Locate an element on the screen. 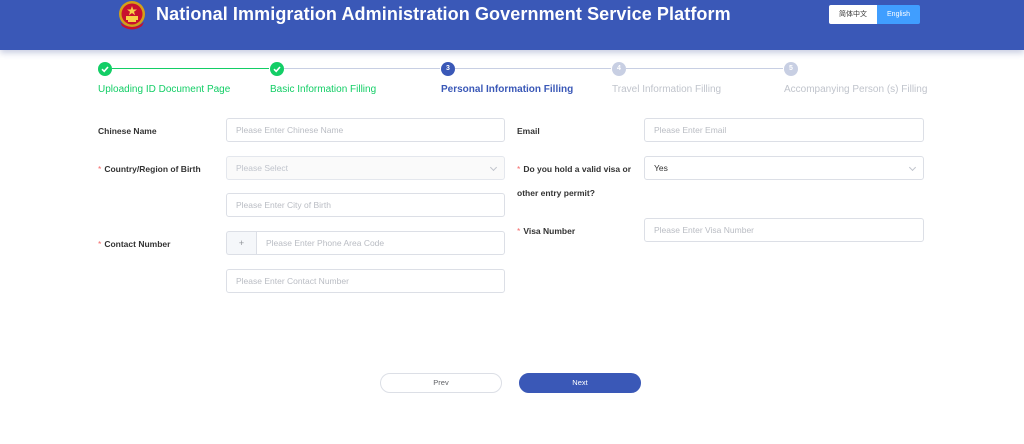 This screenshot has height=444, width=1024. language-switch: 简体中文 English is located at coordinates (874, 14).